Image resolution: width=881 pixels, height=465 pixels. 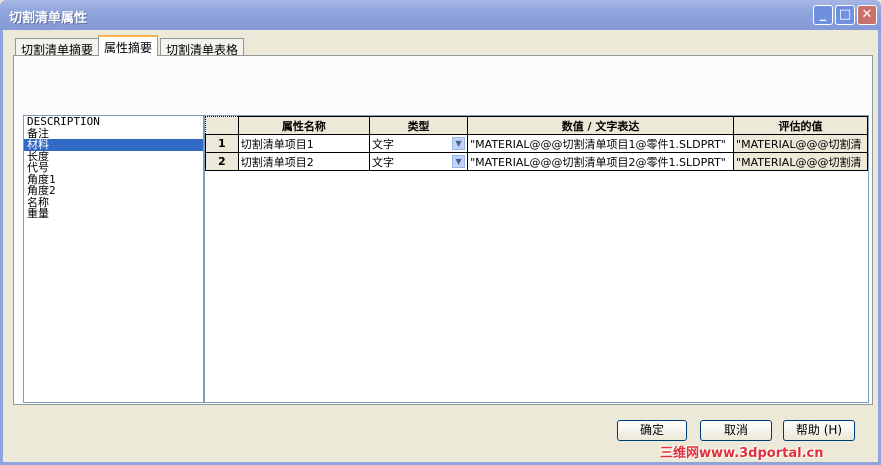 I want to click on minimize-button: _, so click(x=823, y=15).